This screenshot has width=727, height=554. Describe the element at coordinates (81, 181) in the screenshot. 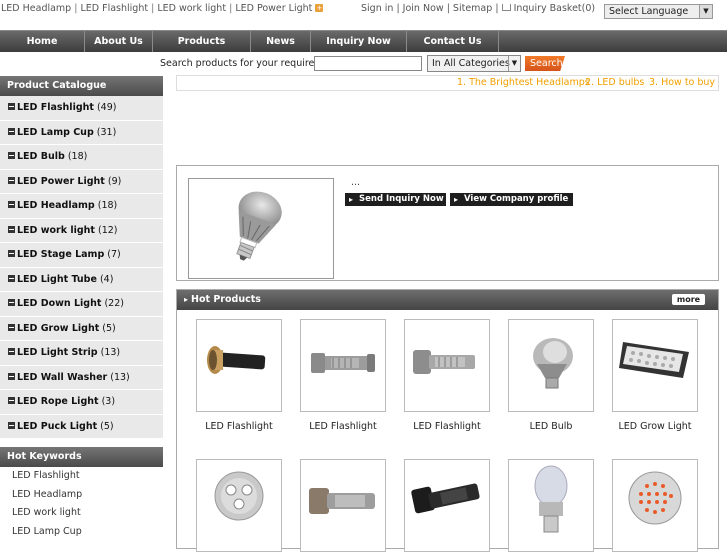

I see `category-item: LED Power Light (9)` at that location.